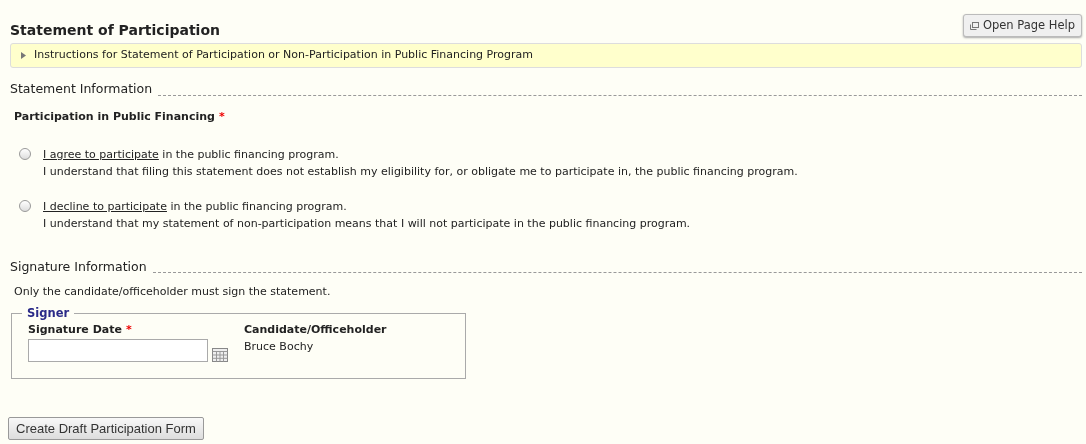  Describe the element at coordinates (81, 89) in the screenshot. I see `section-heading: Statement Information` at that location.